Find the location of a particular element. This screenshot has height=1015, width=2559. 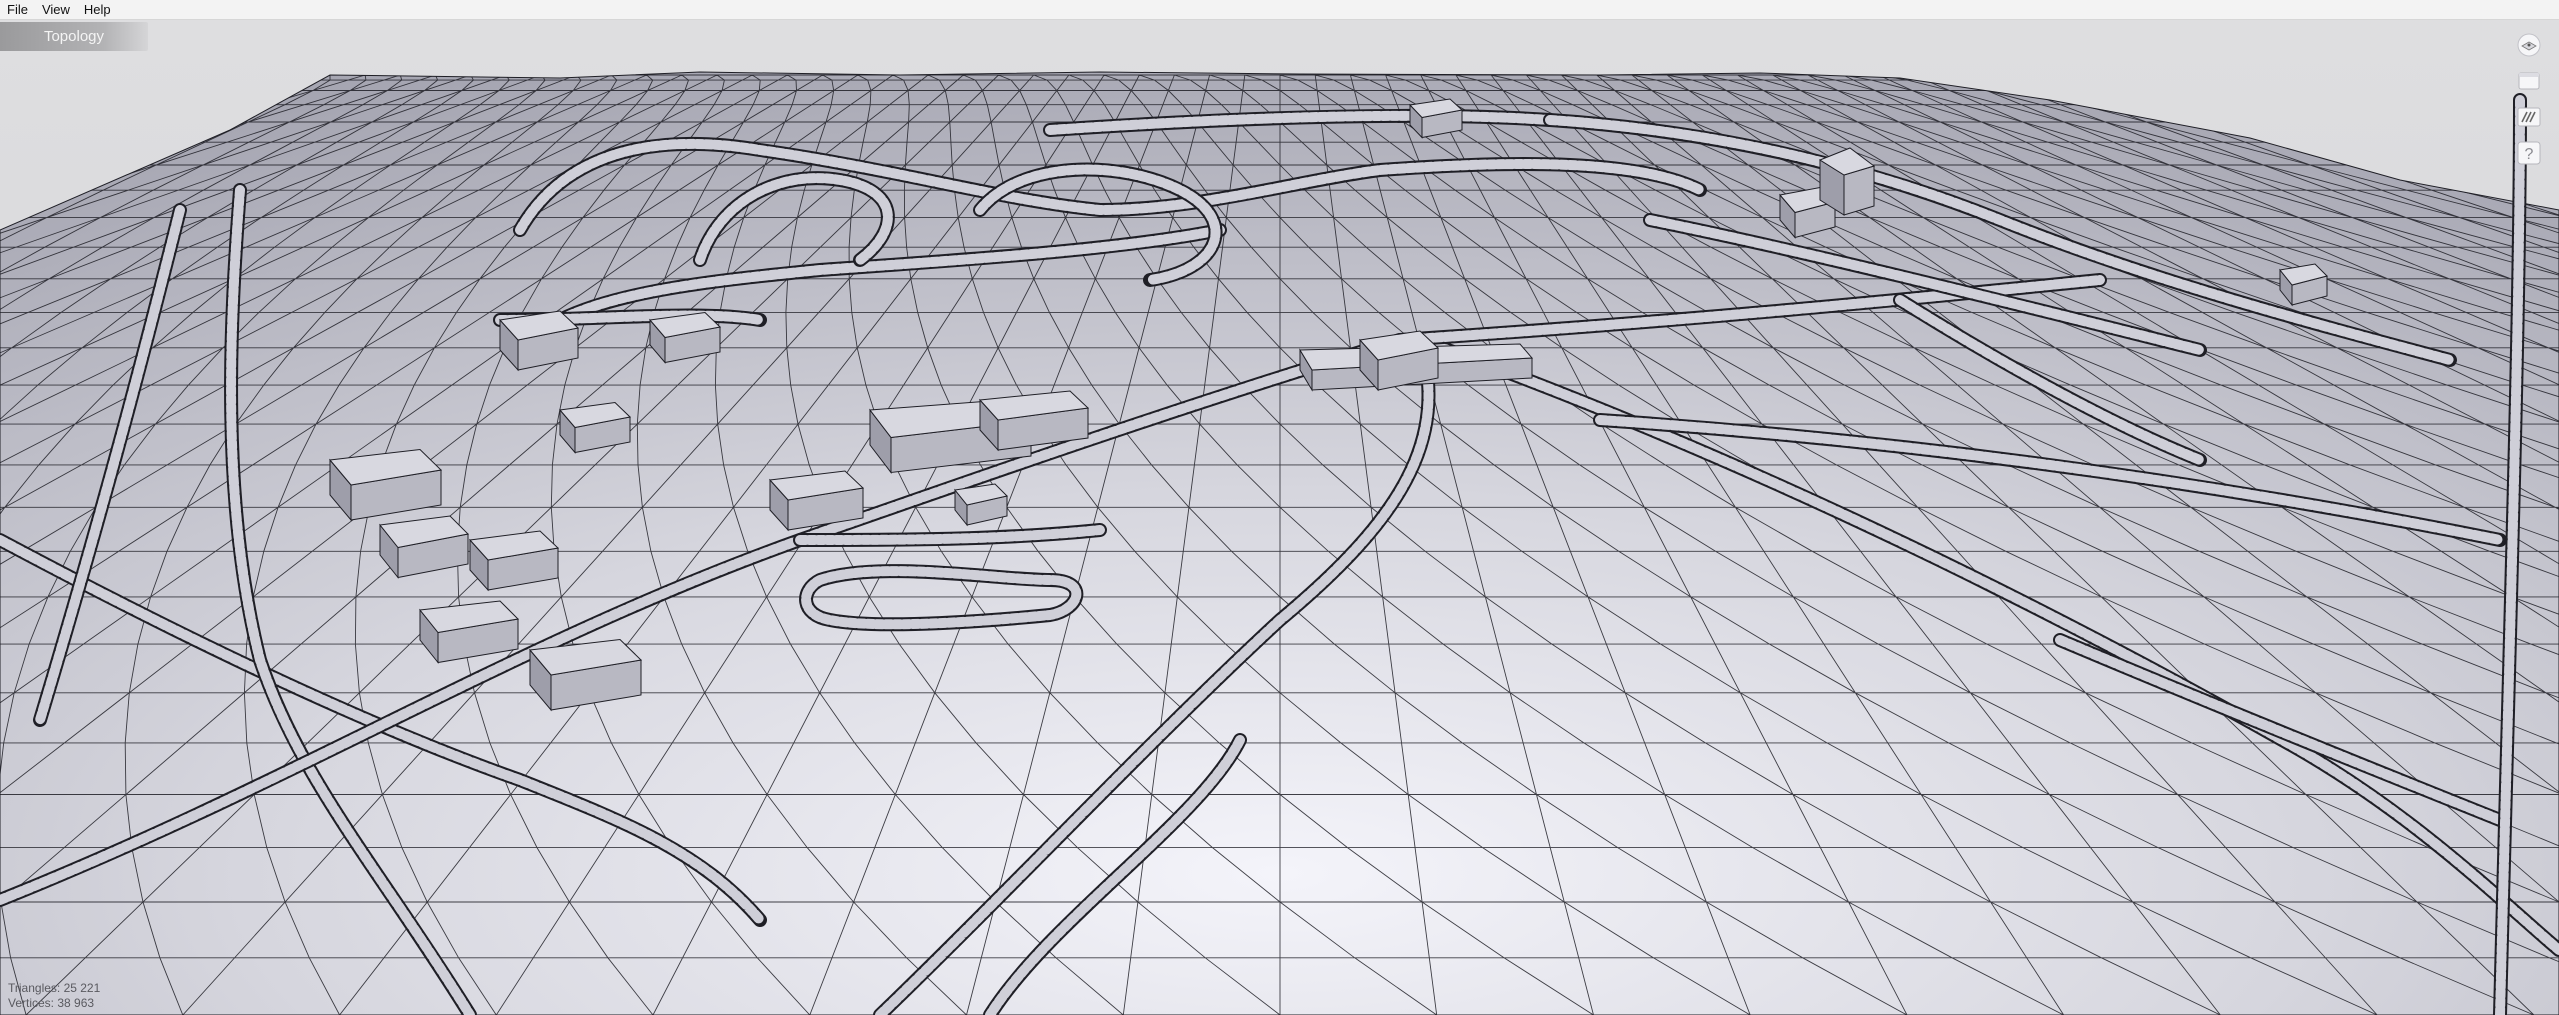

help-icon: ? is located at coordinates (2529, 153).